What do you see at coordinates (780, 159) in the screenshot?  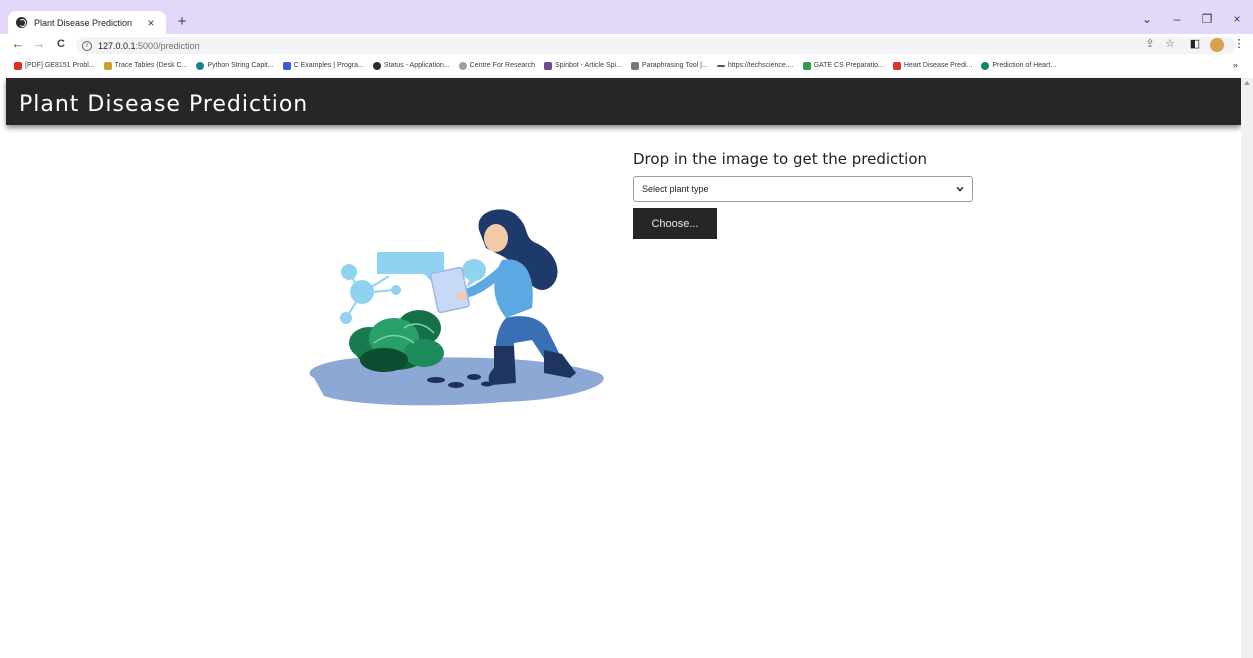 I see `upload-heading: Drop in the image to get the prediction` at bounding box center [780, 159].